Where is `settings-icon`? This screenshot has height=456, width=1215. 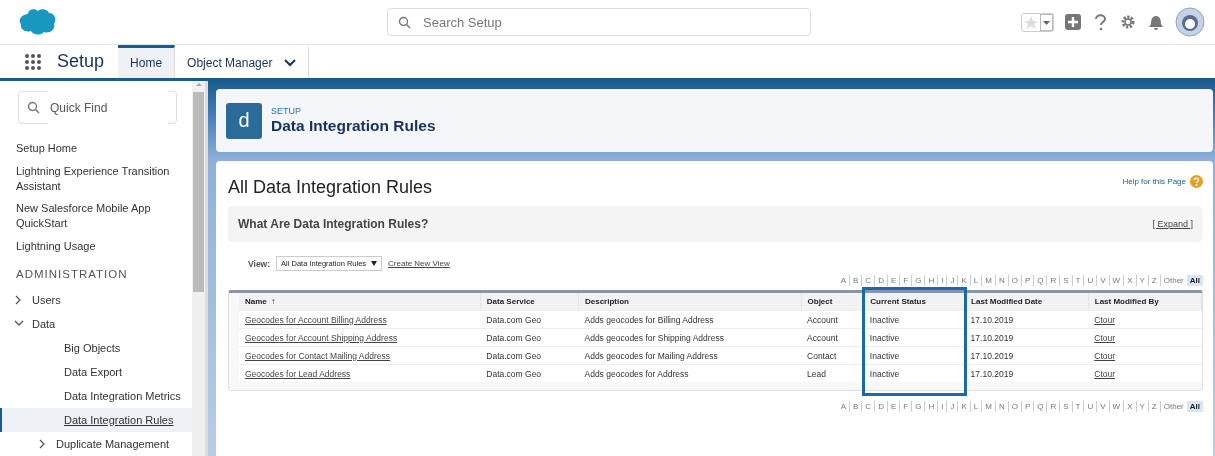 settings-icon is located at coordinates (1128, 22).